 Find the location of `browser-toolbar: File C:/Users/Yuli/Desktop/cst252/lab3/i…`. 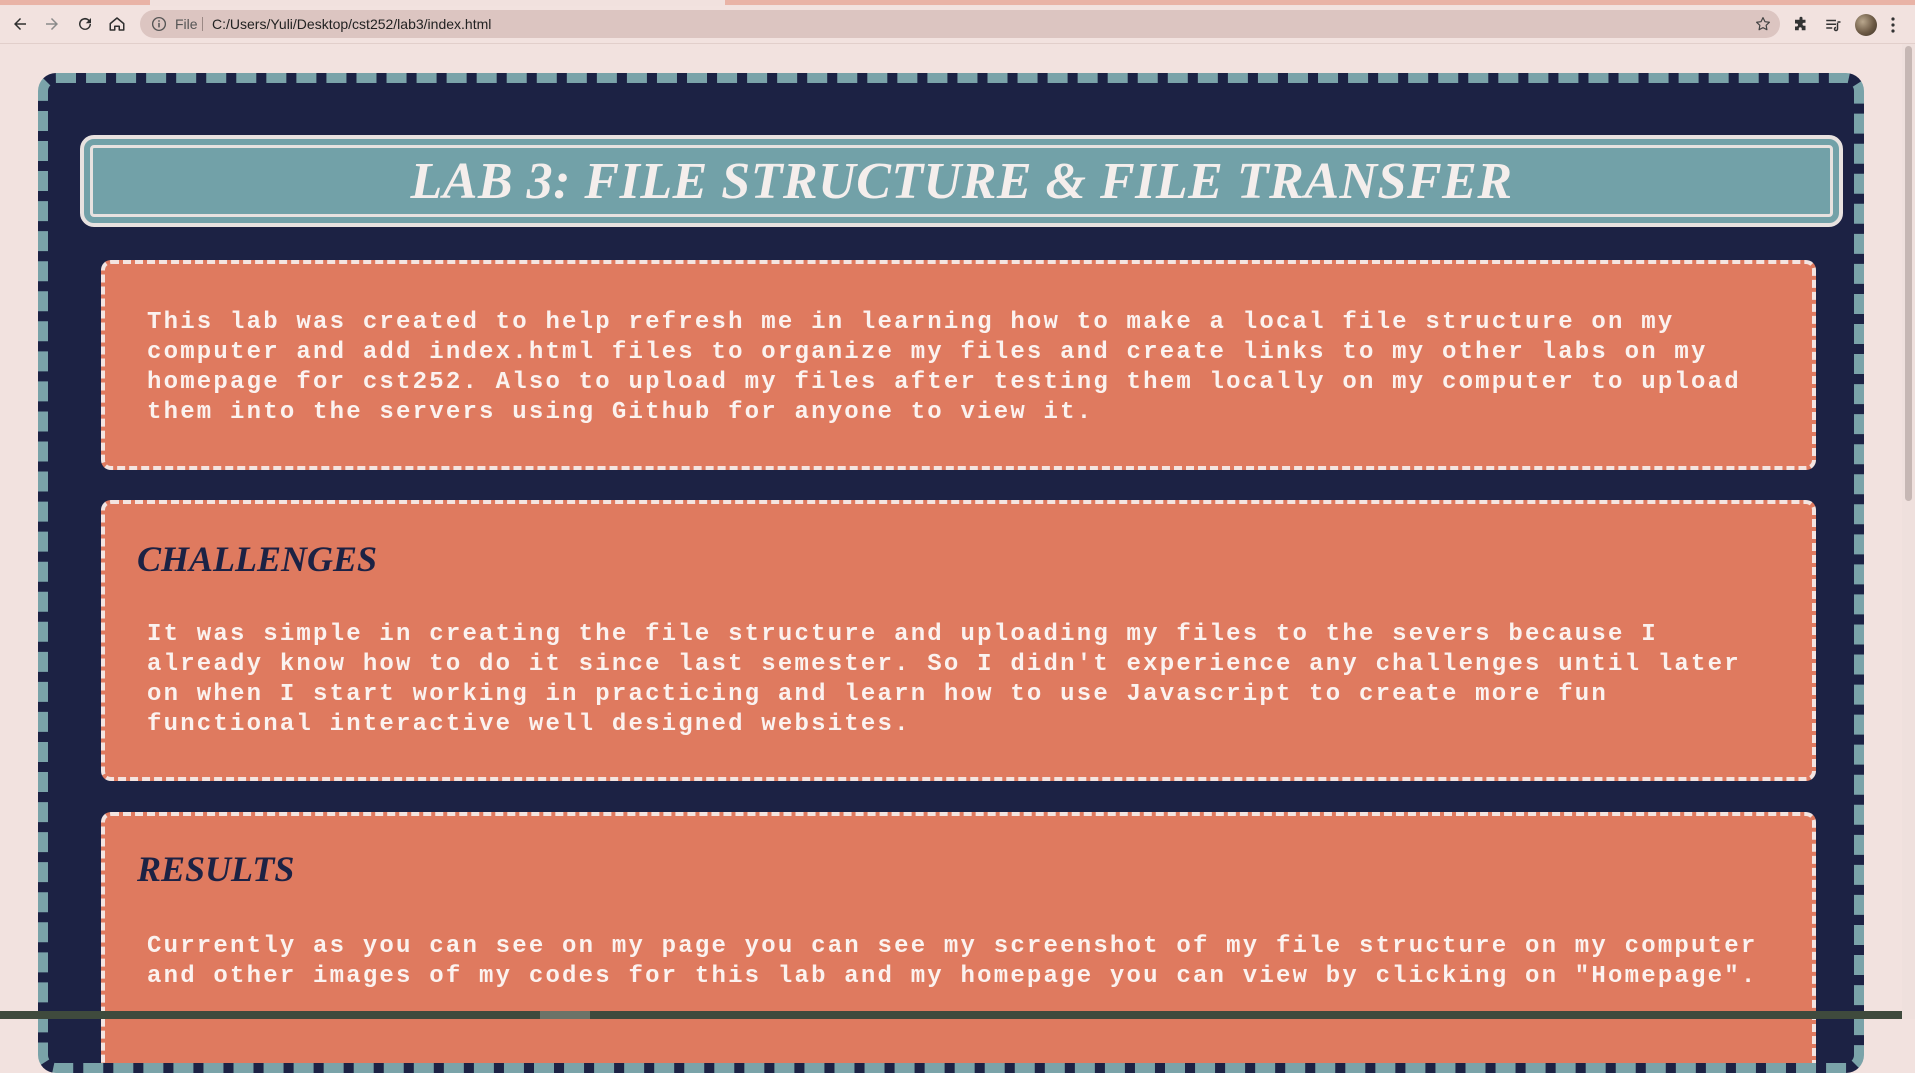

browser-toolbar: File C:/Users/Yuli/Desktop/cst252/lab3/i… is located at coordinates (957, 25).